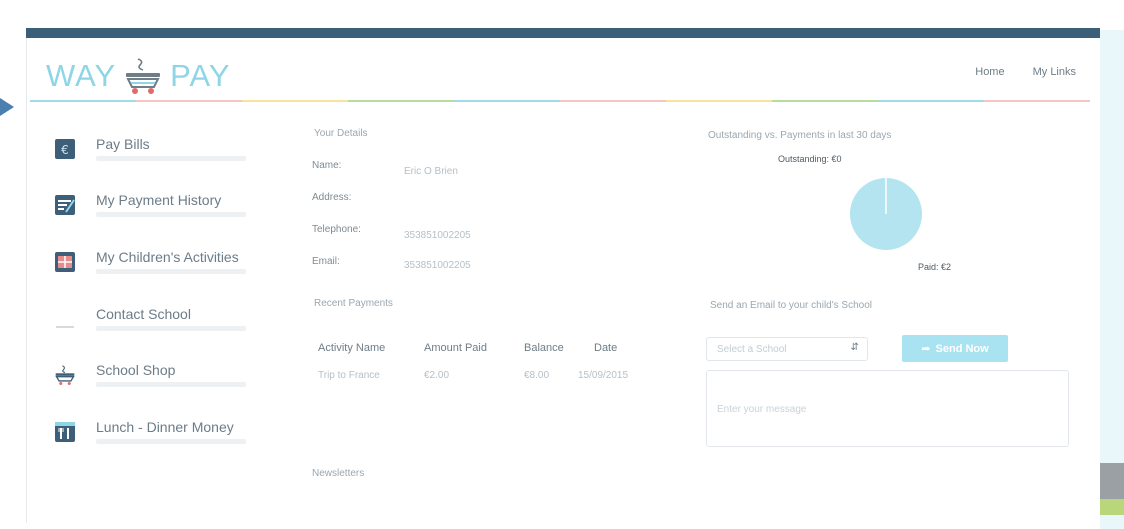 The width and height of the screenshot is (1124, 529). What do you see at coordinates (136, 370) in the screenshot?
I see `sidebar-item-label: School Shop` at bounding box center [136, 370].